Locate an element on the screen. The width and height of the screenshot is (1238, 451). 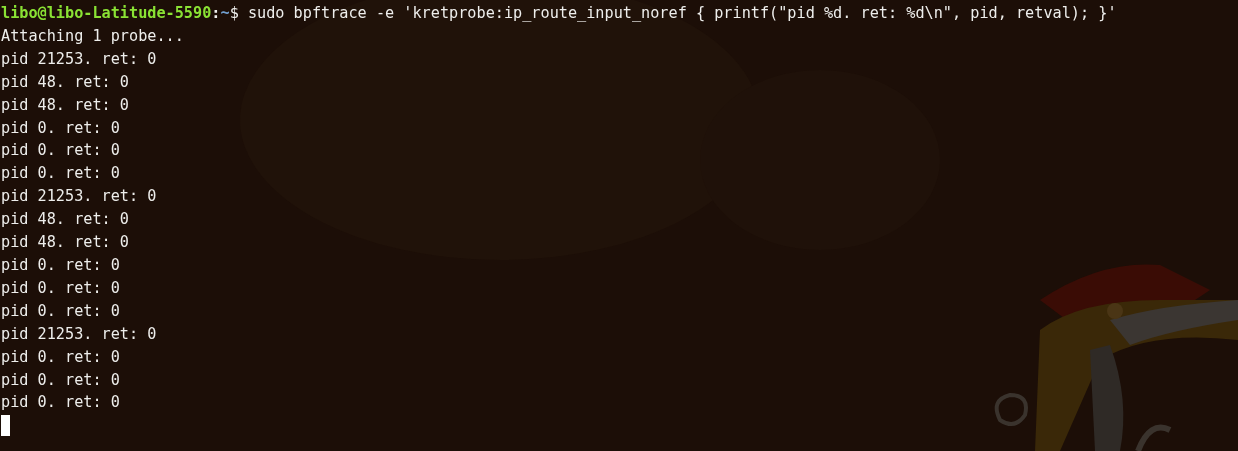
prompt-symbol: $ is located at coordinates (234, 13).